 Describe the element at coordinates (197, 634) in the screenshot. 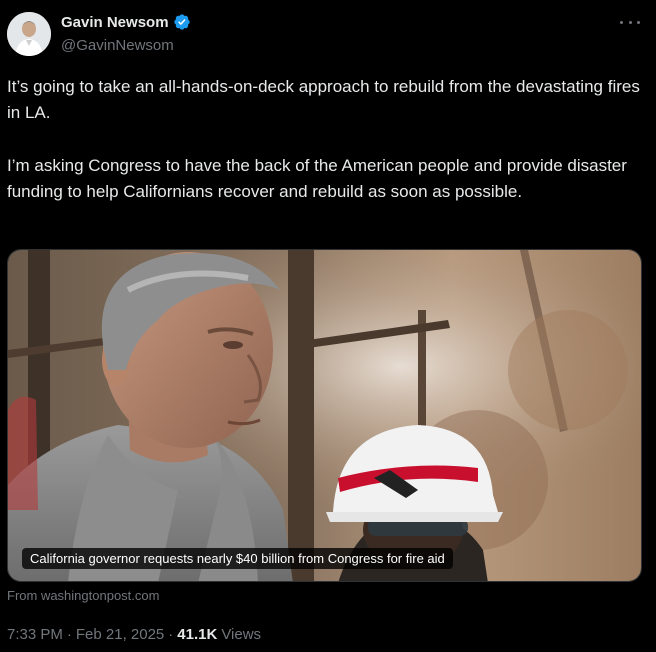

I see `views-count: 41.1K` at that location.